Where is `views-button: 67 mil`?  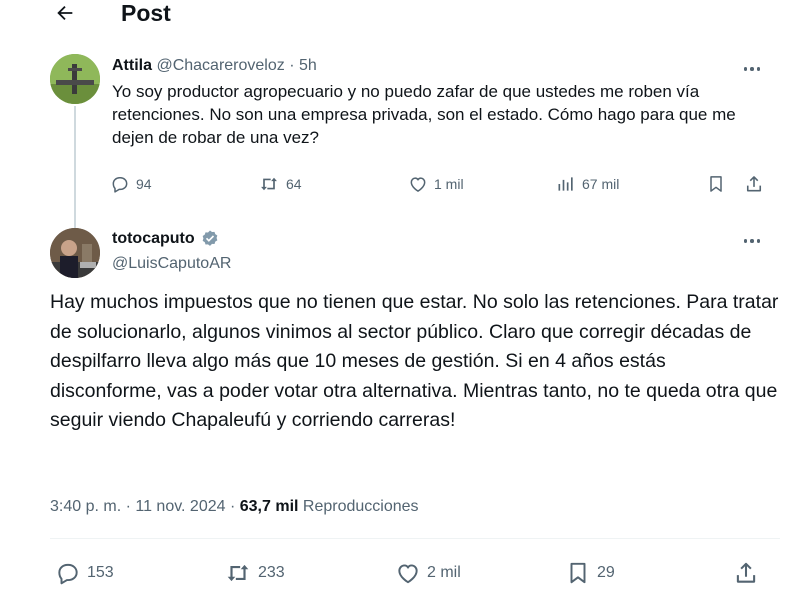 views-button: 67 mil is located at coordinates (587, 184).